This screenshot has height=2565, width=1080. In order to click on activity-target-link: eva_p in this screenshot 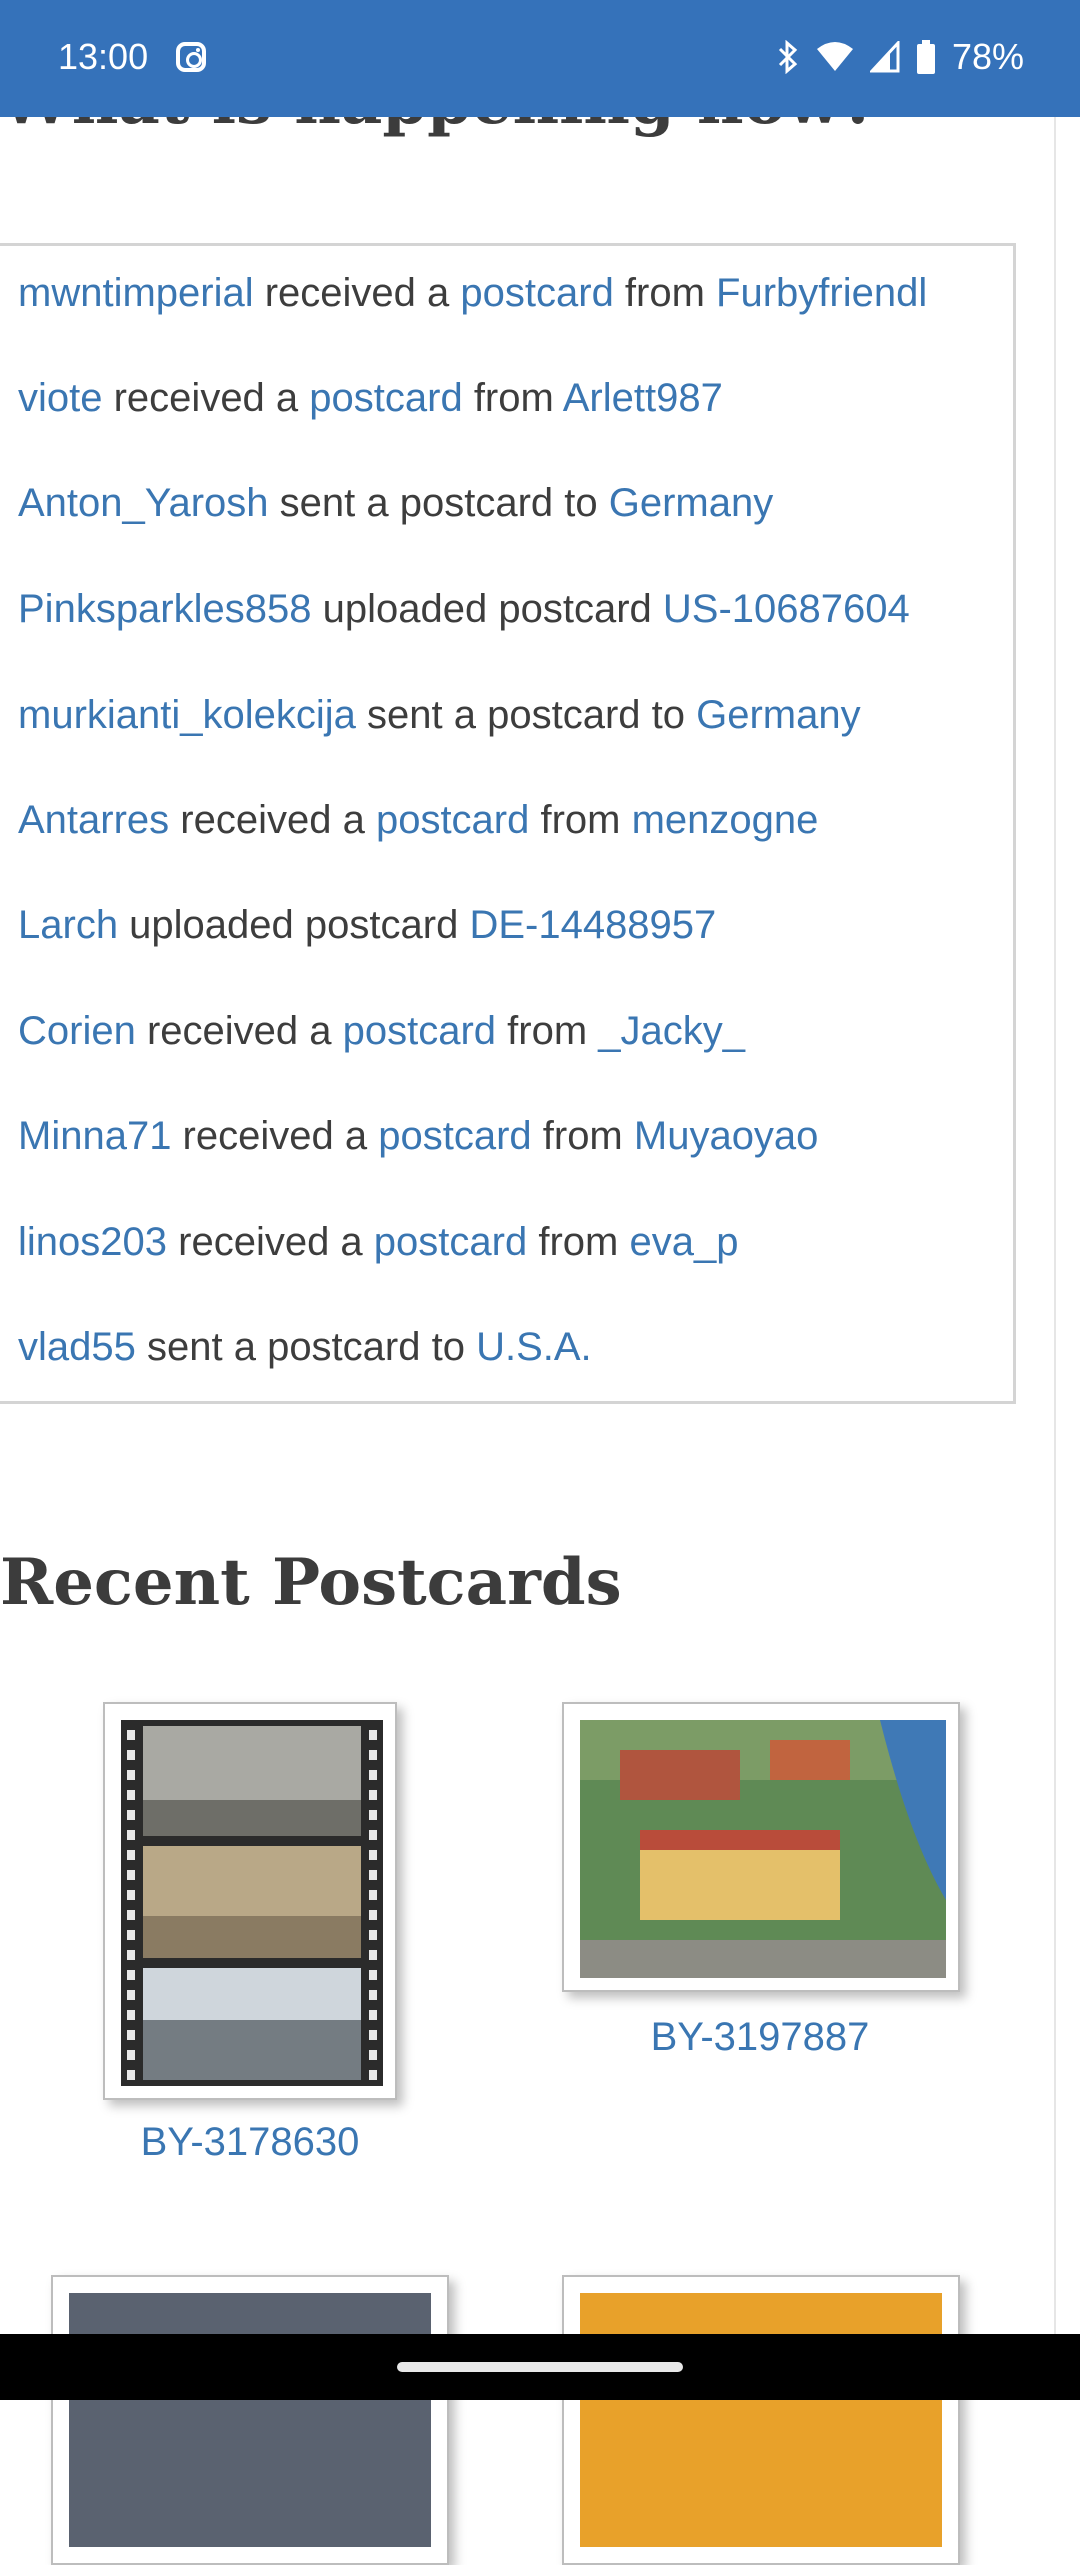, I will do `click(683, 1242)`.